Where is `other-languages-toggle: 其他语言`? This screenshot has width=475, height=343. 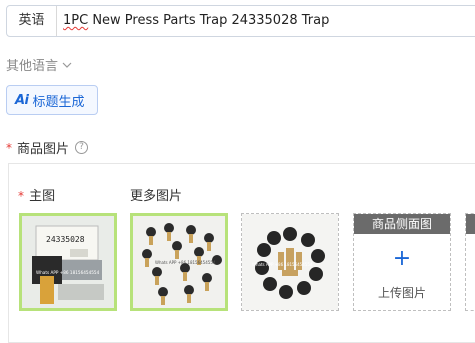
other-languages-toggle: 其他语言 is located at coordinates (39, 64).